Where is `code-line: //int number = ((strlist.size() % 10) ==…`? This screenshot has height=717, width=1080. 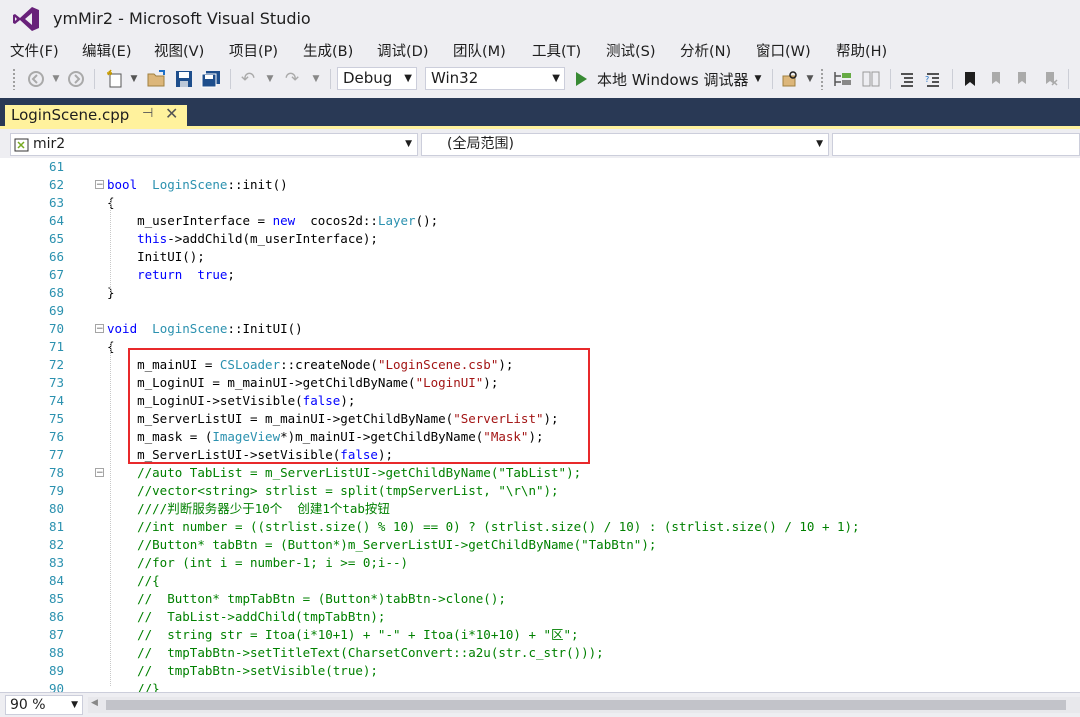 code-line: //int number = ((strlist.size() % 10) ==… is located at coordinates (483, 527).